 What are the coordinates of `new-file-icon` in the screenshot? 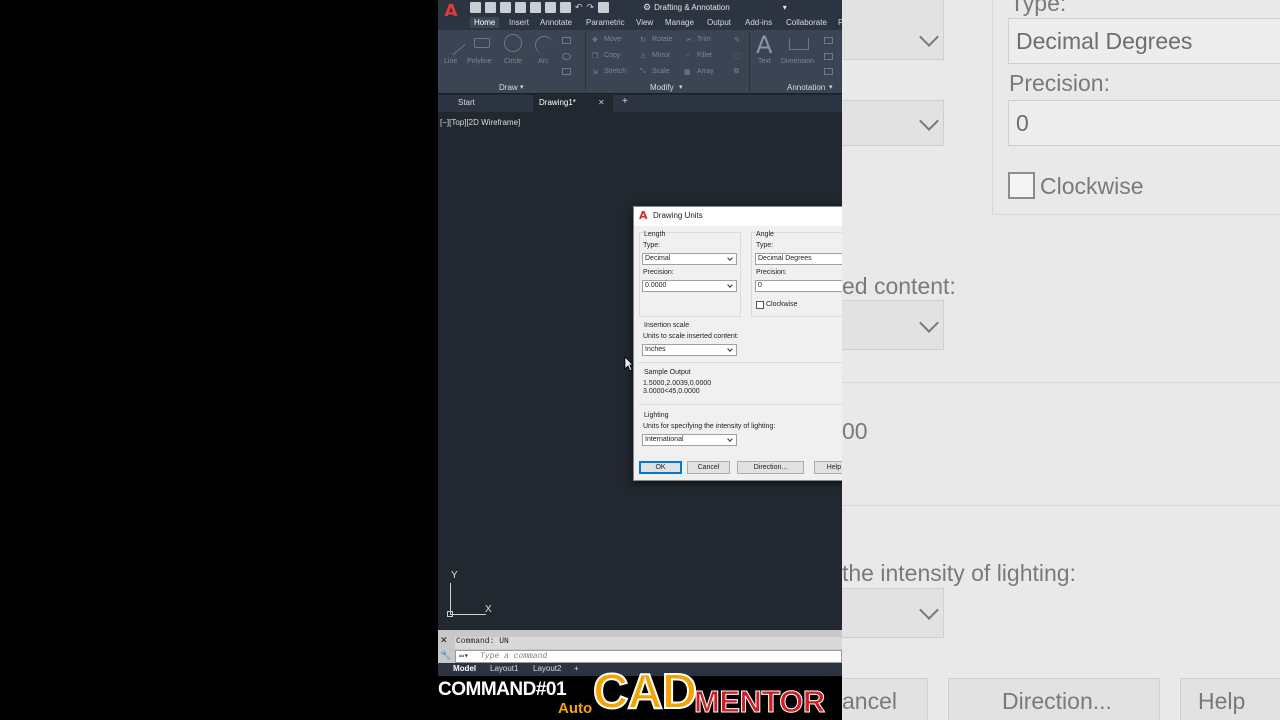 It's located at (475, 7).